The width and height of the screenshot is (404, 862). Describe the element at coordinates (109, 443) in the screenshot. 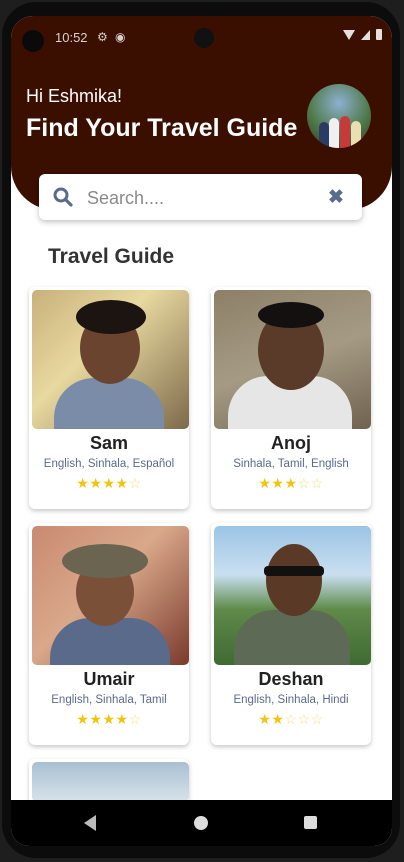

I see `guide-name: Sam` at that location.